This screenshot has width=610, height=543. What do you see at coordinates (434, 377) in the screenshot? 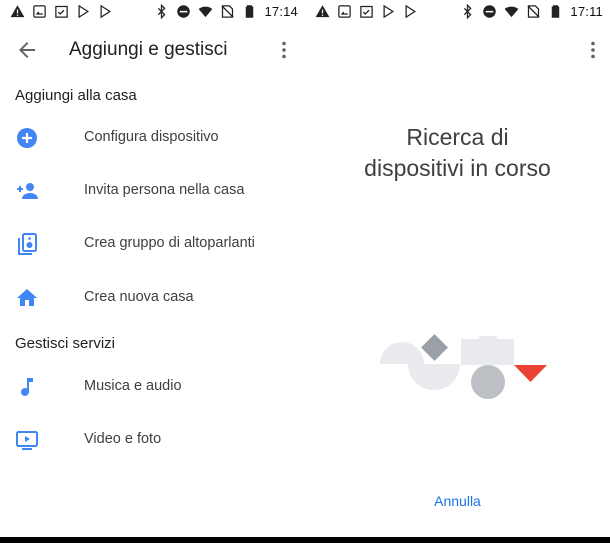
I see `illustration-bowl` at bounding box center [434, 377].